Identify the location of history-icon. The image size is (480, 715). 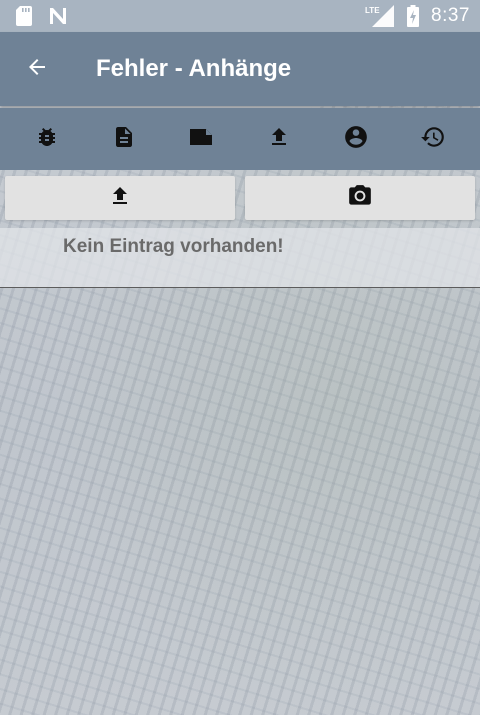
(433, 139).